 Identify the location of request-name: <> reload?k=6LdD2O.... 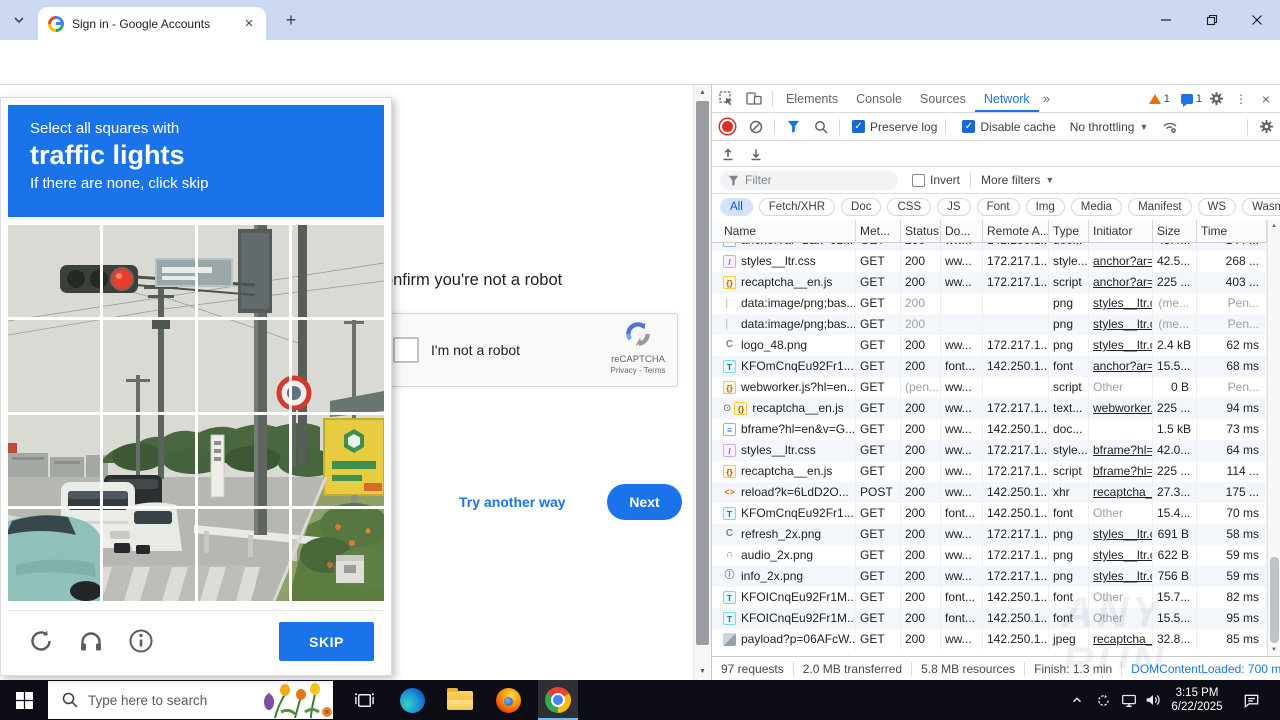
(784, 492).